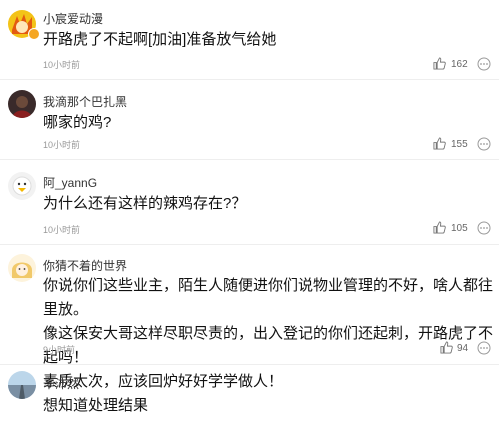 The image size is (499, 434). What do you see at coordinates (163, 381) in the screenshot?
I see `comment-line: 素质太次，应该回炉好好学学做人！` at bounding box center [163, 381].